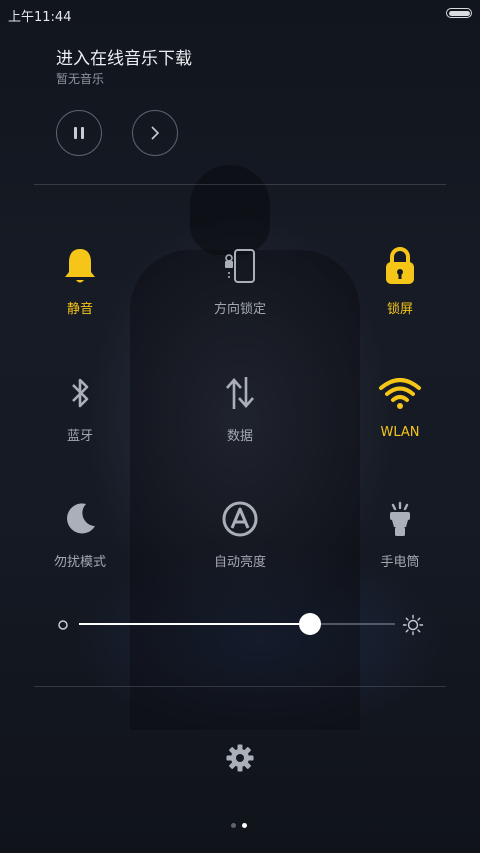  What do you see at coordinates (80, 79) in the screenshot?
I see `music-subtitle: 暂无音乐` at bounding box center [80, 79].